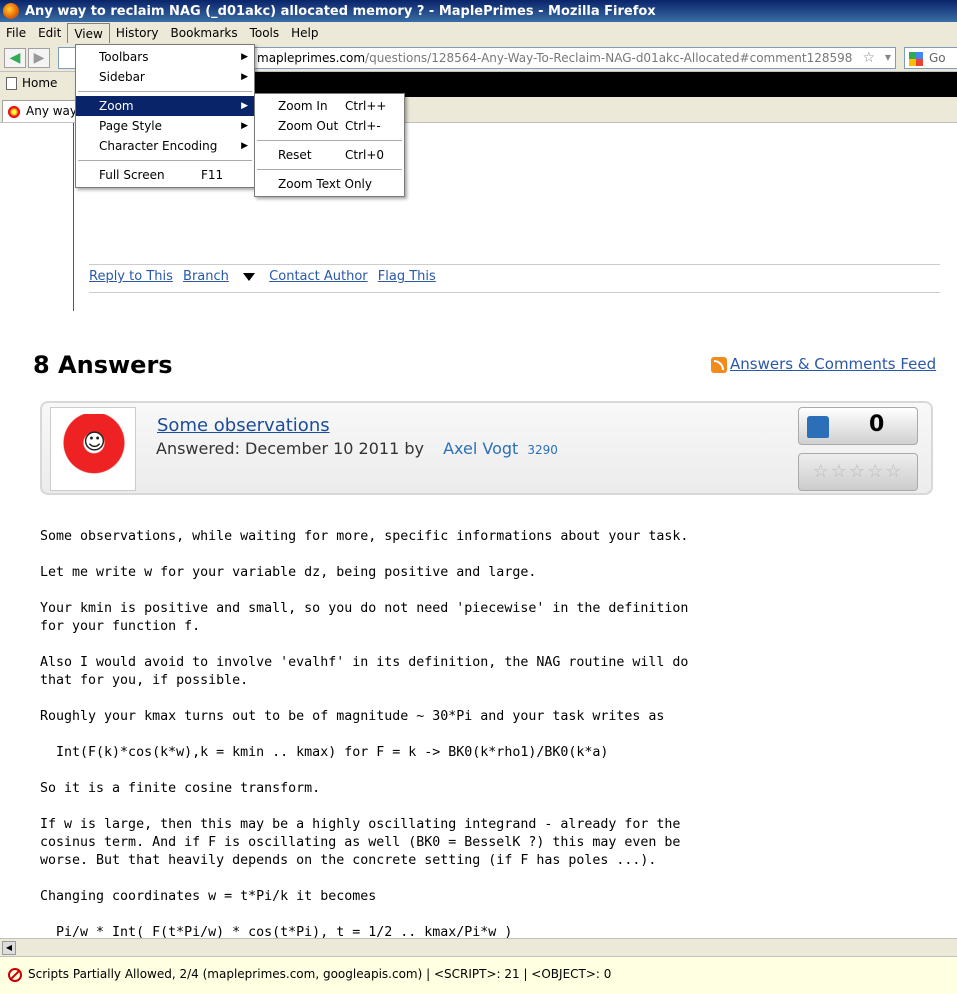  Describe the element at coordinates (122, 77) in the screenshot. I see `menu-item-label: Sidebar` at that location.